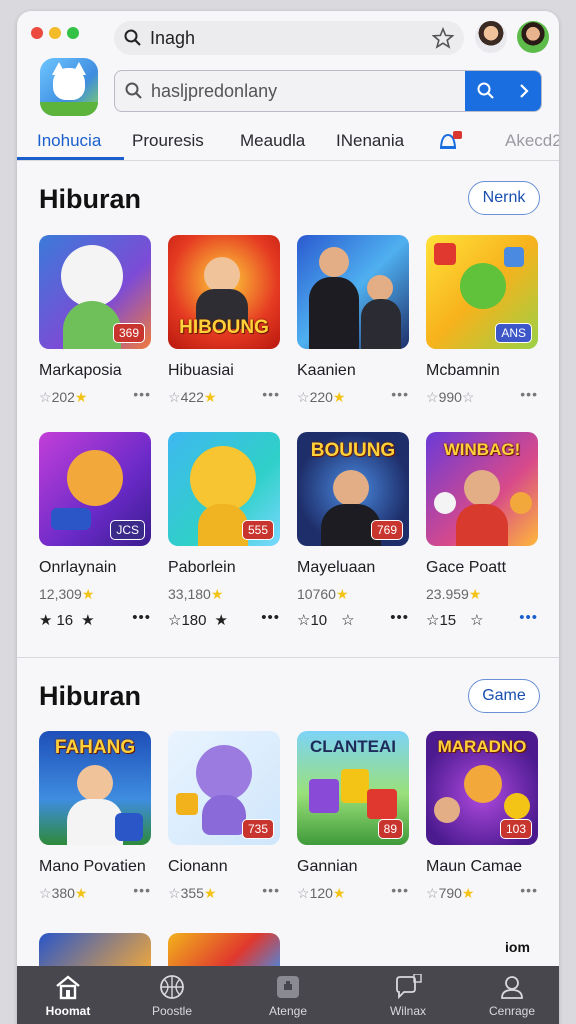  Describe the element at coordinates (63, 893) in the screenshot. I see `rating-value: 380` at that location.